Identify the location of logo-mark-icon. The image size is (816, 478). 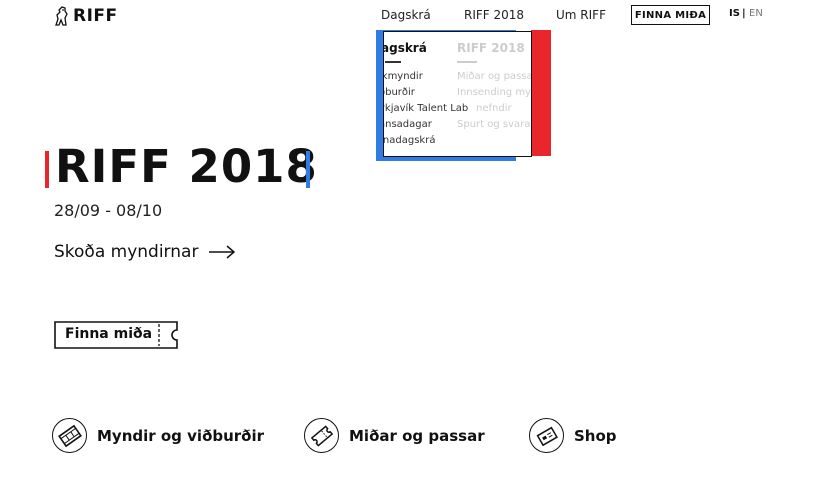
(61, 16).